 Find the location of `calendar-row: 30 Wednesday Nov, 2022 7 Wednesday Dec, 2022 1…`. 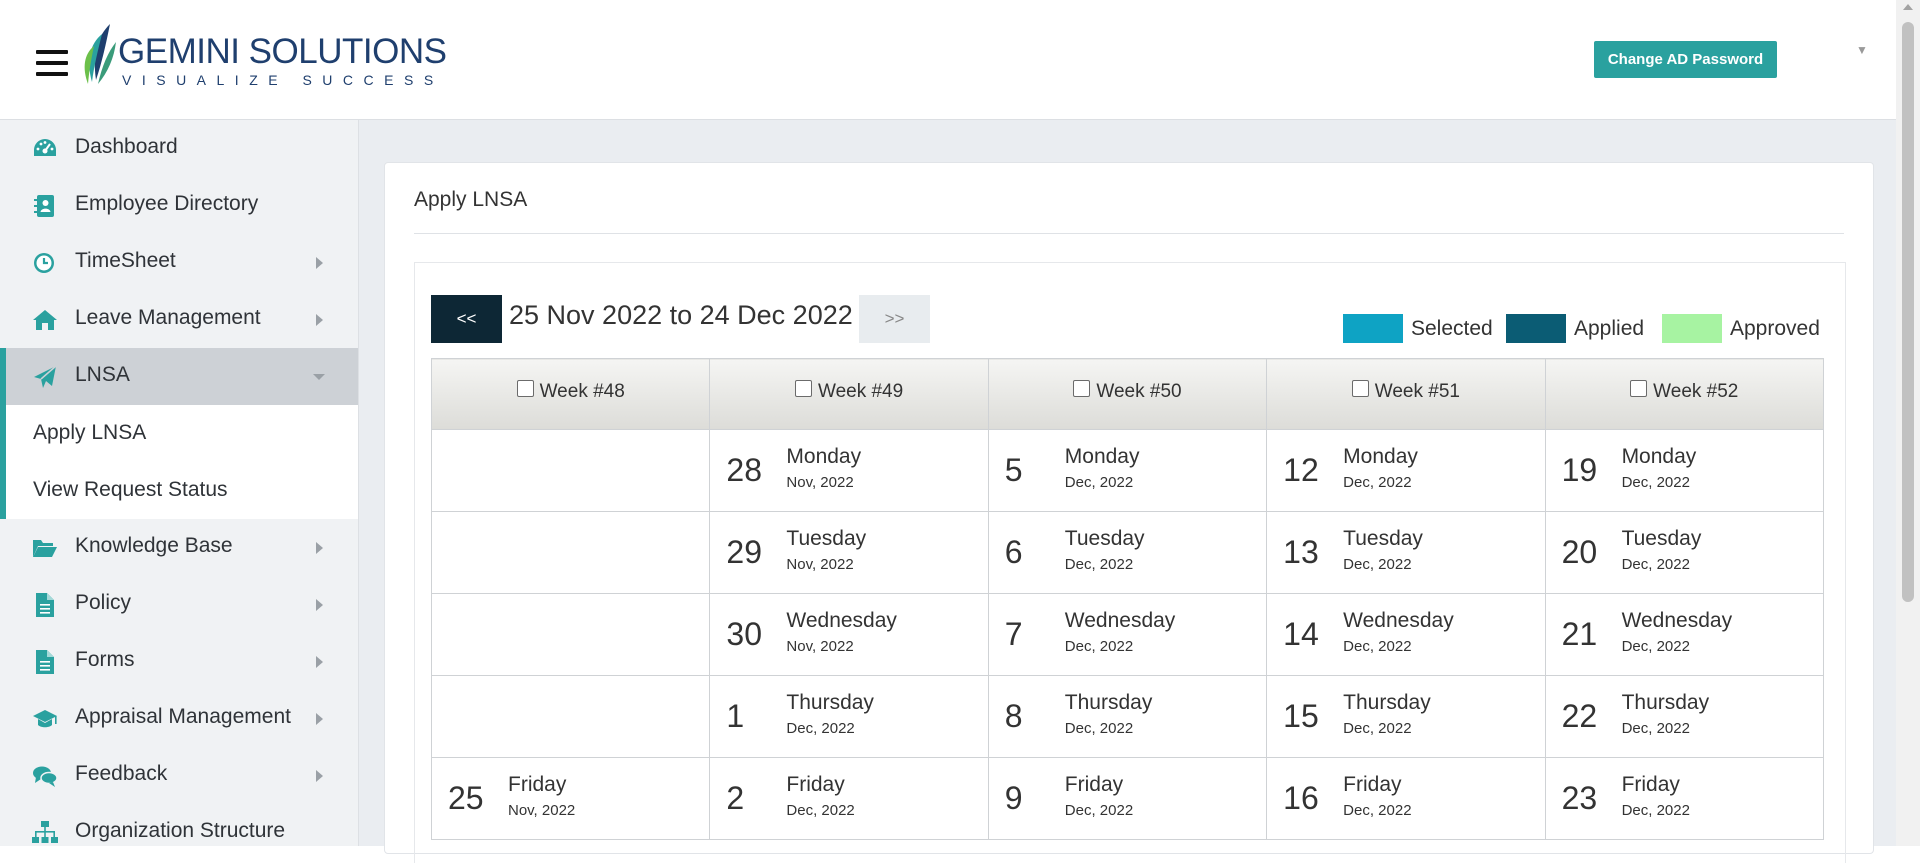

calendar-row: 30 Wednesday Nov, 2022 7 Wednesday Dec, 2022 1… is located at coordinates (1127, 634).